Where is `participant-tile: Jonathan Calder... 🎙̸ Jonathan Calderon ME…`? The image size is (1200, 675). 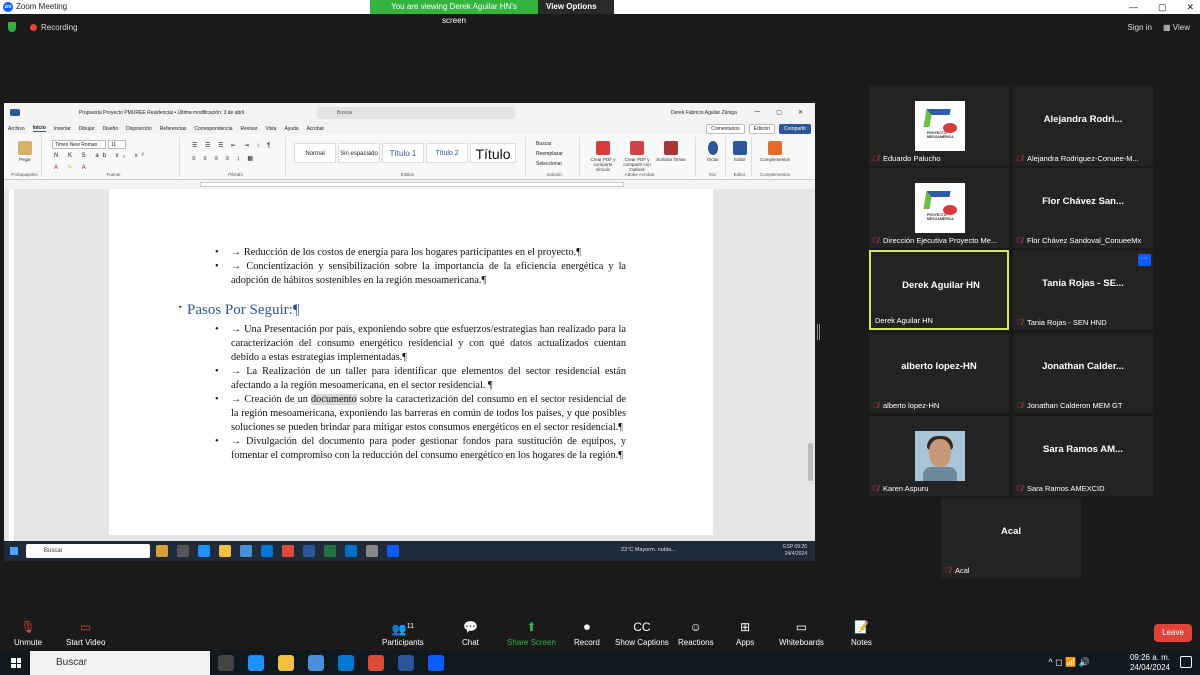
participant-tile: Jonathan Calder... 🎙̸ Jonathan Calderon ME… is located at coordinates (1083, 373).